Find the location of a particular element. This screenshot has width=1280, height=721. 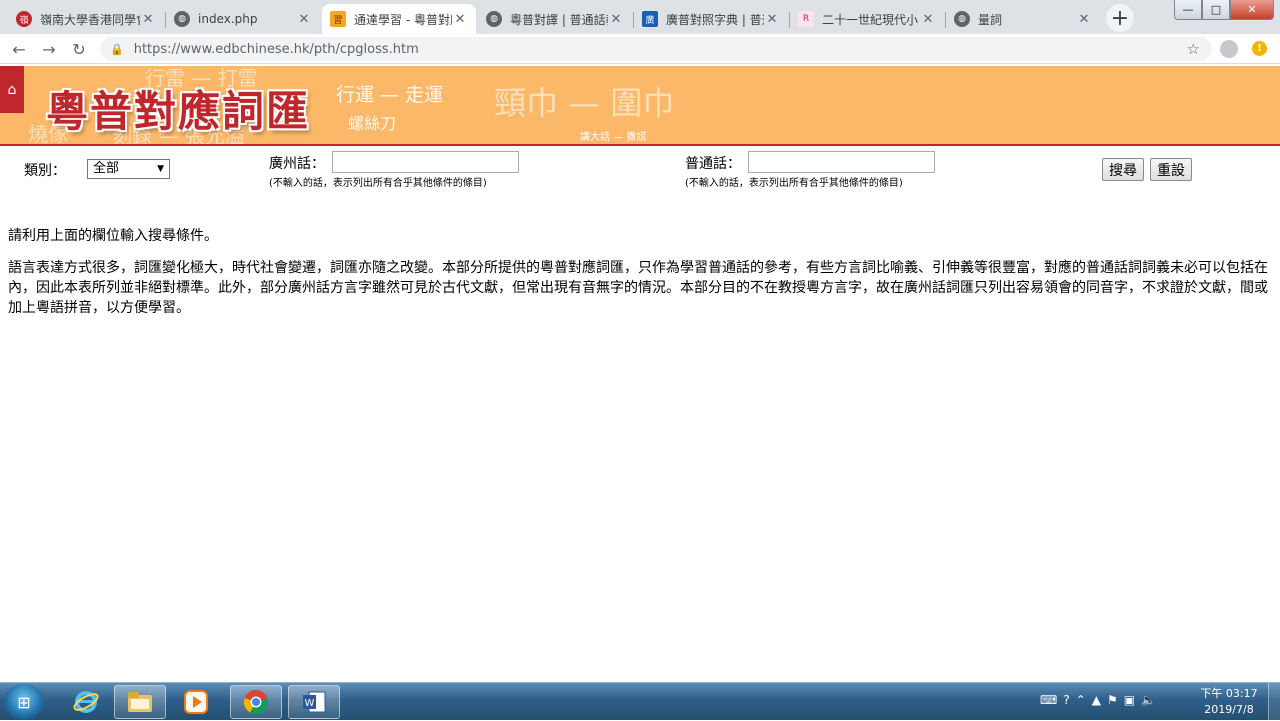

forward-arrow-icon: → is located at coordinates (49, 49).